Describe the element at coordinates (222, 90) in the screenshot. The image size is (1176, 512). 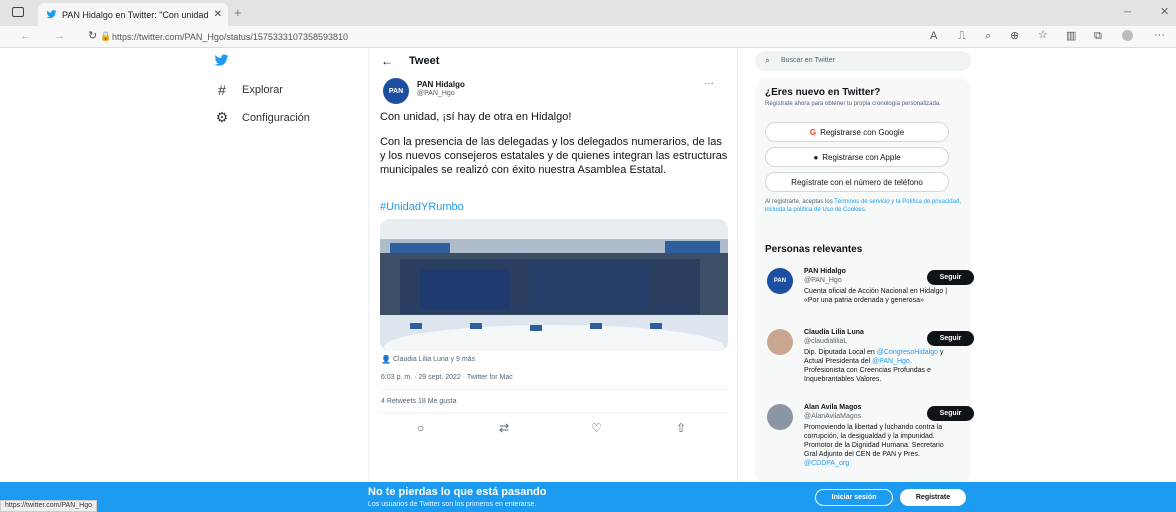
I see `hashtag-icon: #` at that location.